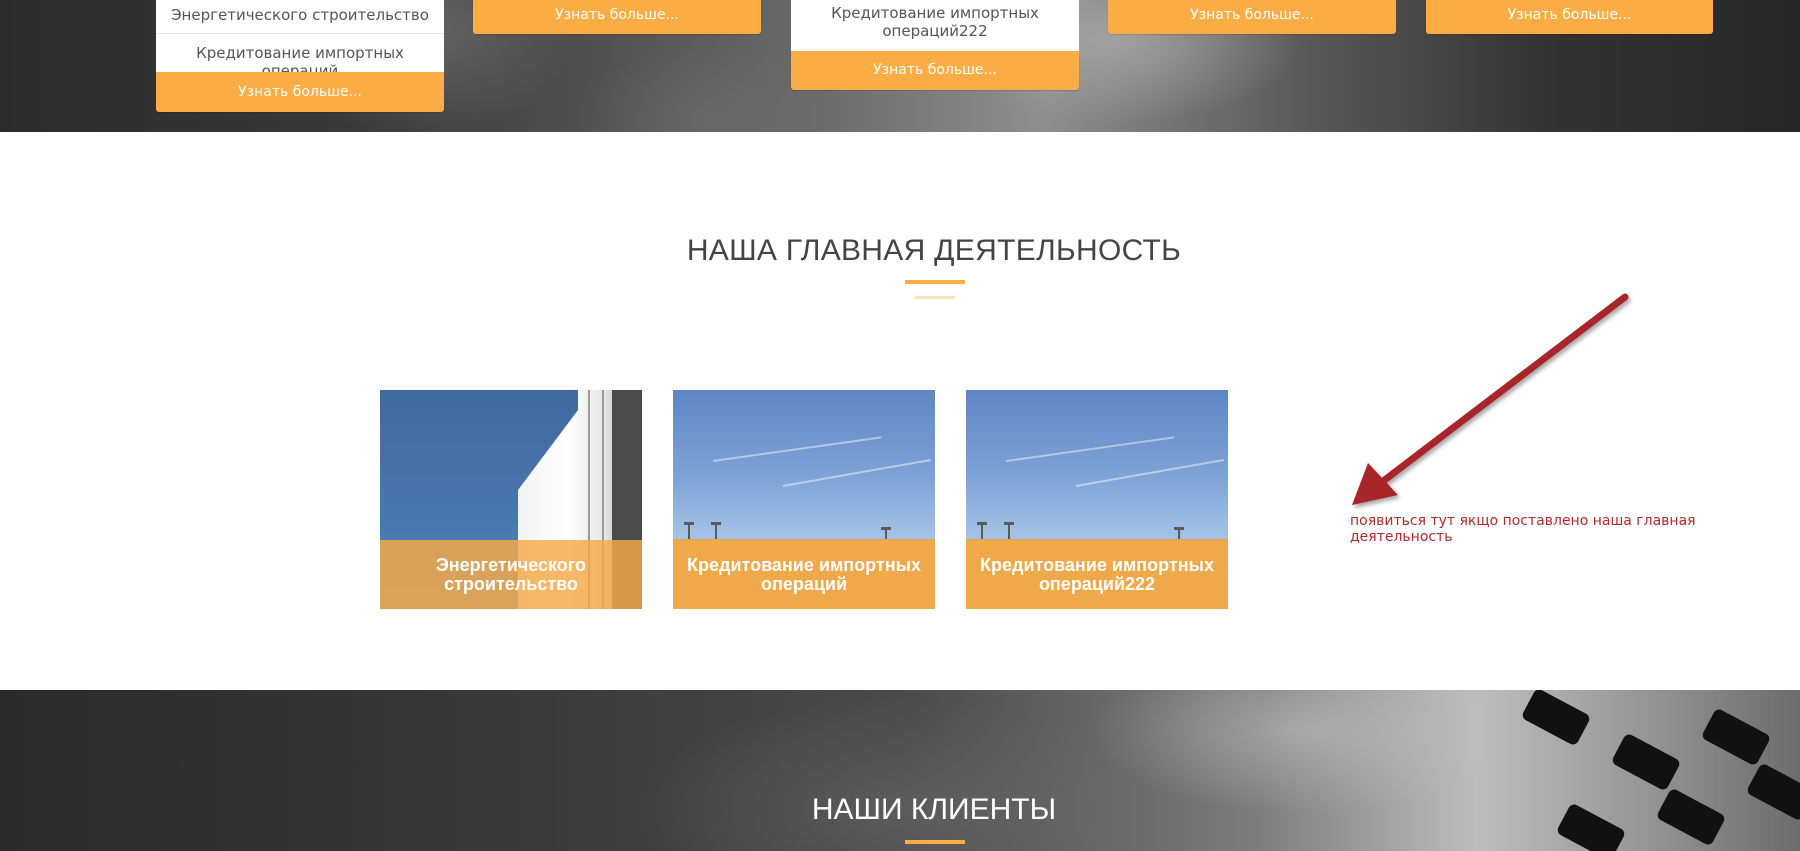 The height and width of the screenshot is (851, 1800). I want to click on activity-tile-3-overlay: Кредитование импортных операций222, so click(1097, 574).